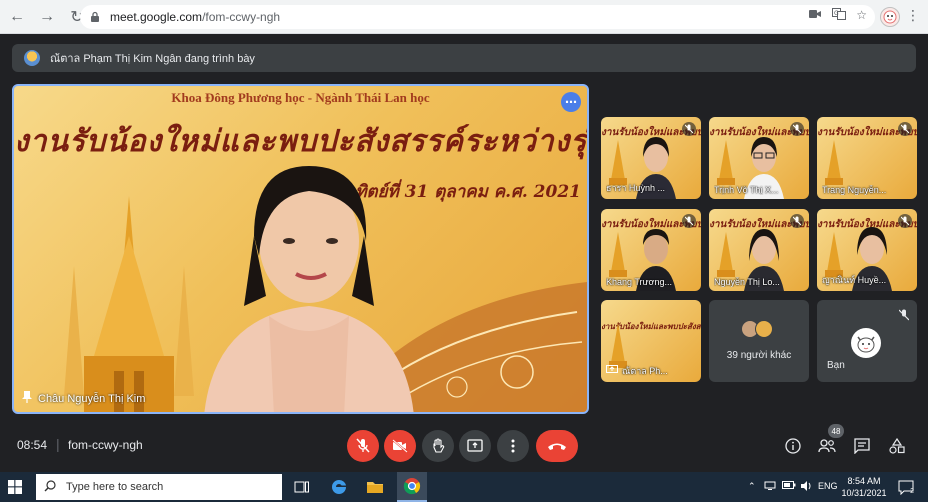 This screenshot has width=928, height=502. I want to click on self-label: Bạn, so click(836, 365).